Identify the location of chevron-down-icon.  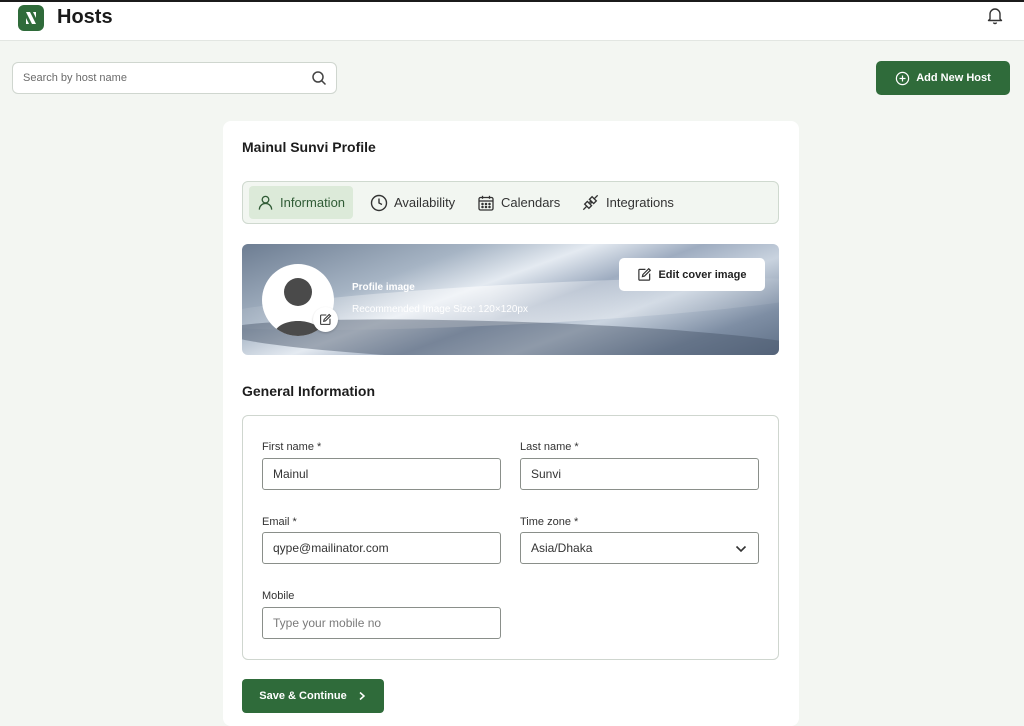
(741, 549).